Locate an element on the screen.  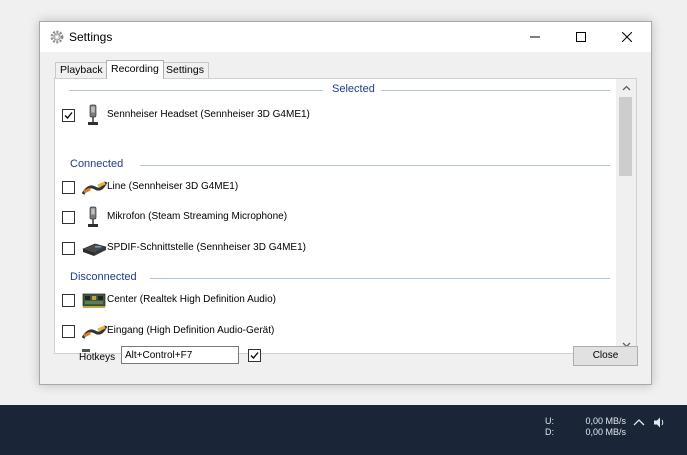
device-label: Line (Sennheiser 3D G4ME1) is located at coordinates (173, 186).